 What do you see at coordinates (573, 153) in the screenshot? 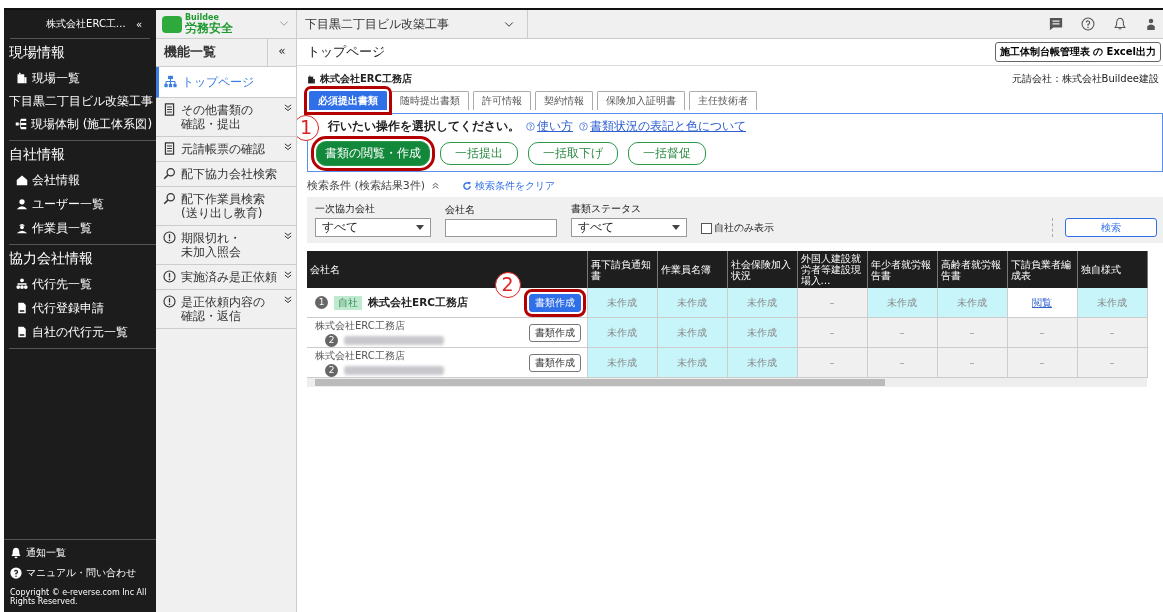
I see `action-button: 一括取下げ` at bounding box center [573, 153].